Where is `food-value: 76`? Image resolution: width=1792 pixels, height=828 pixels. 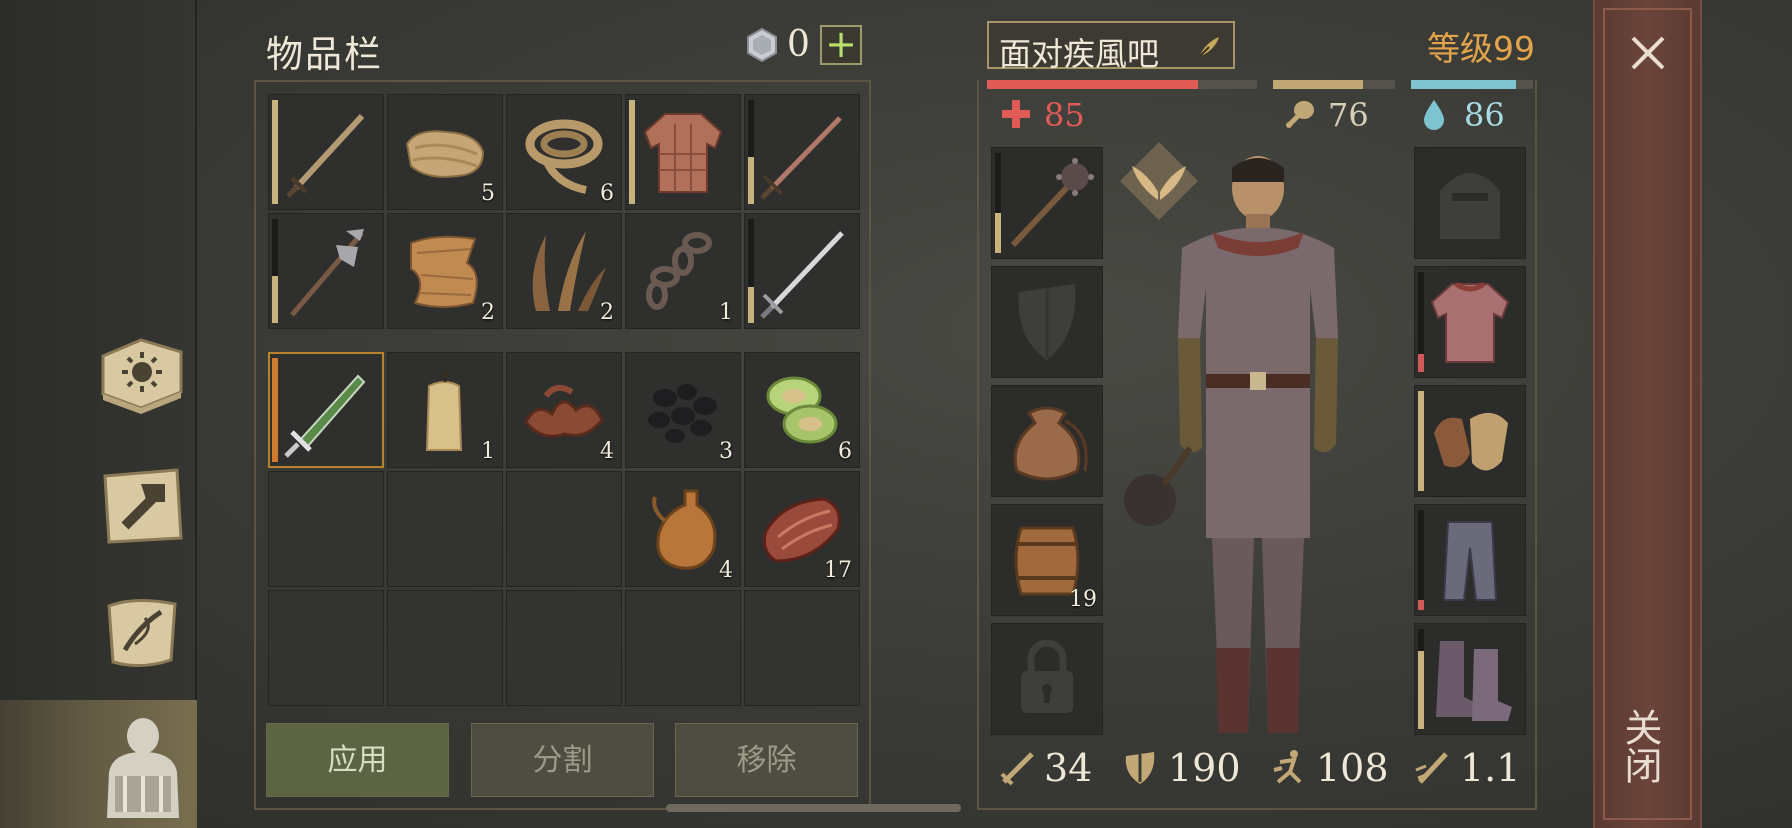 food-value: 76 is located at coordinates (1348, 115).